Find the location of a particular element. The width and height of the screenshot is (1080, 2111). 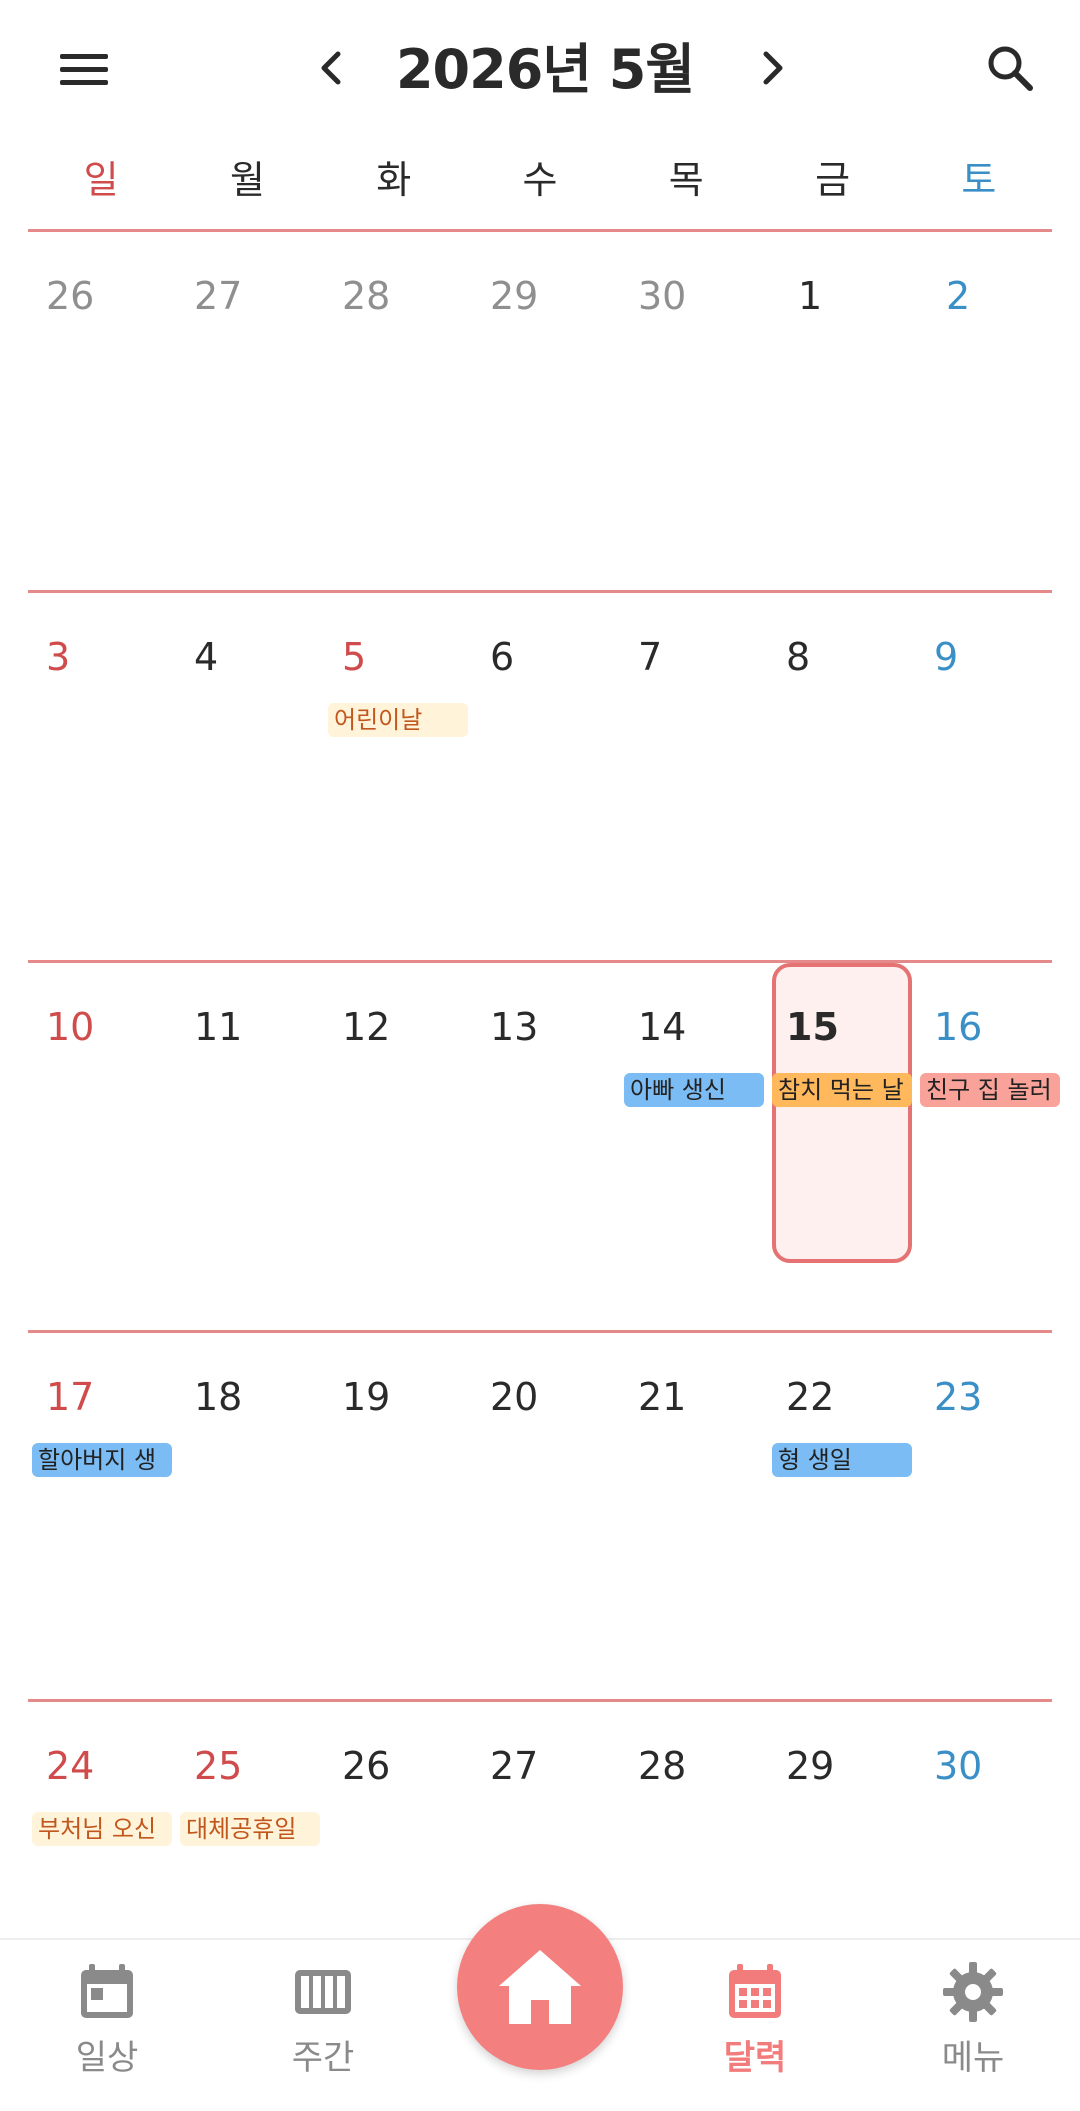

event-label: 참치 먹는 날 is located at coordinates (842, 1090).